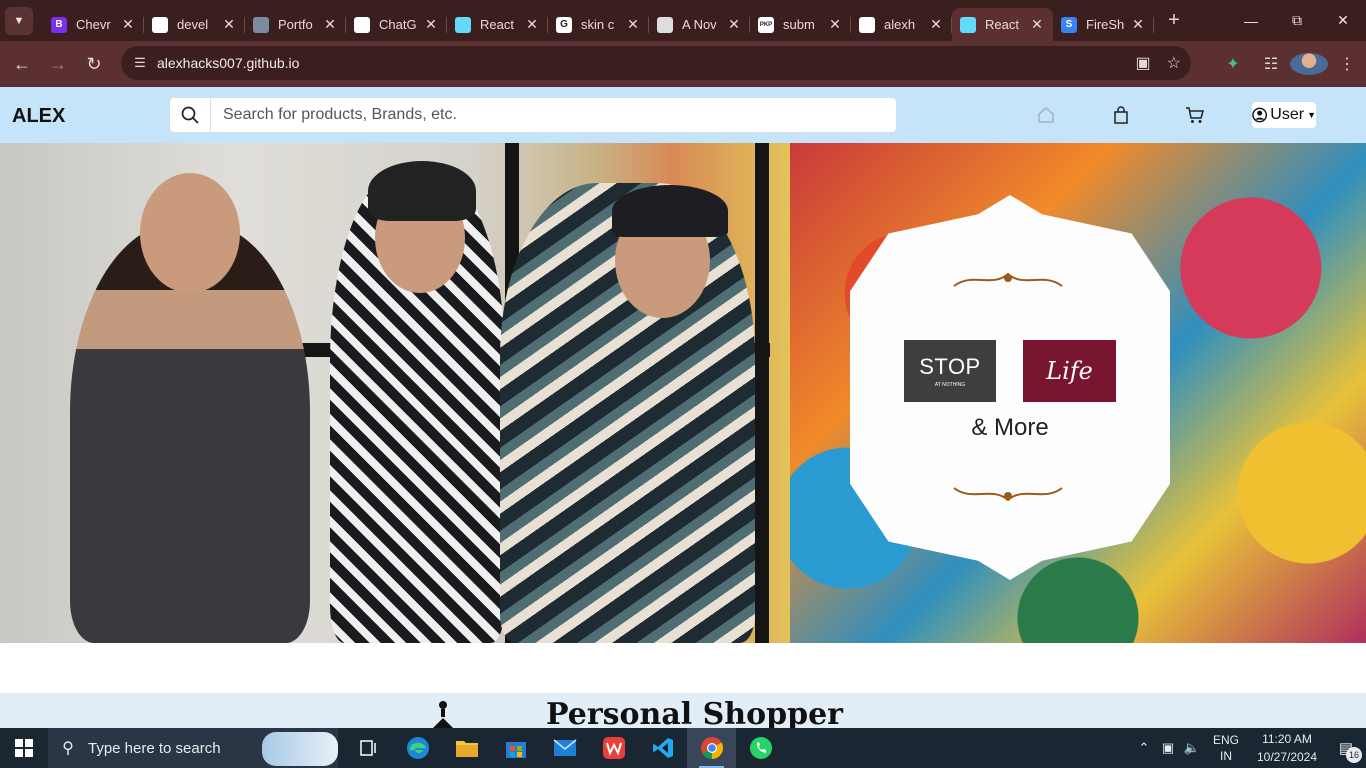 This screenshot has height=768, width=1366. Describe the element at coordinates (140, 63) in the screenshot. I see `site-settings-icon: ☰` at that location.